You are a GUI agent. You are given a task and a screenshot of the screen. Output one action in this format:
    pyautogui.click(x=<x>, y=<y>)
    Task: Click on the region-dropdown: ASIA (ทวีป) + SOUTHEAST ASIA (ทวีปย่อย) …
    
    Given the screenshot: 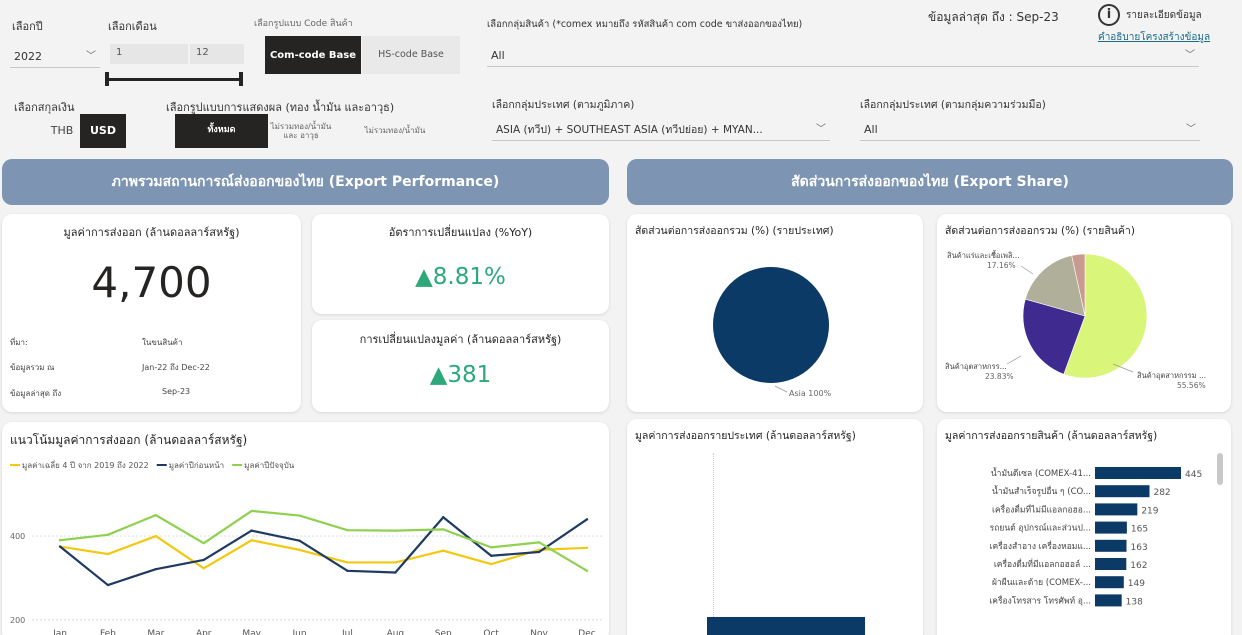 What is the action you would take?
    pyautogui.click(x=661, y=130)
    